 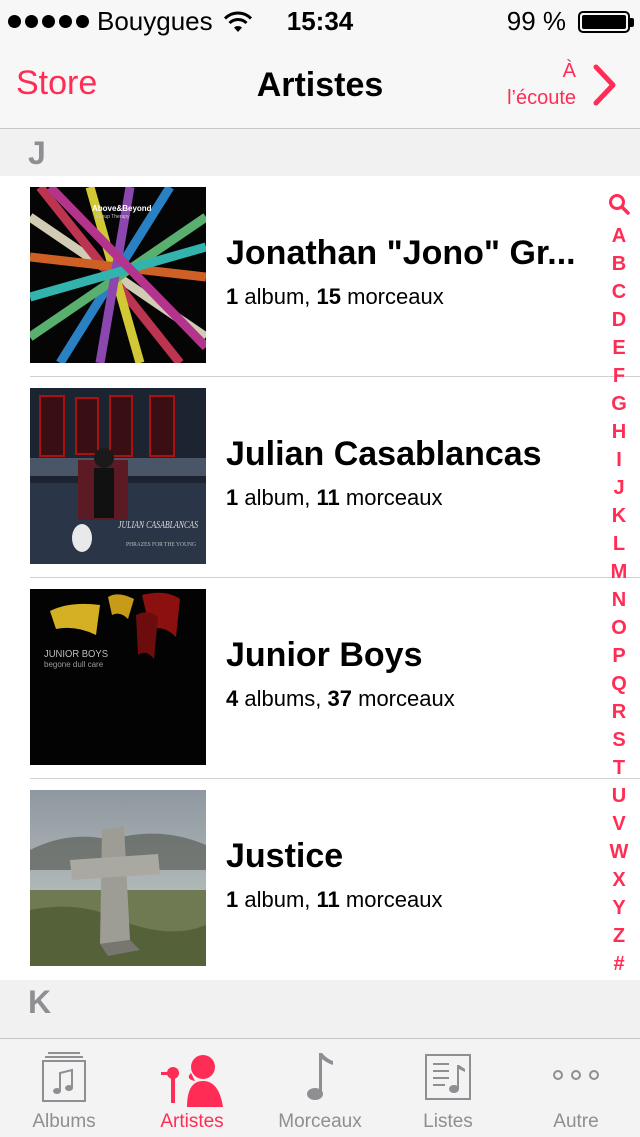 I want to click on album-artwork: JULIAN CASABLANCAS PHRAZES FOR THE YOUNG, so click(x=118, y=476).